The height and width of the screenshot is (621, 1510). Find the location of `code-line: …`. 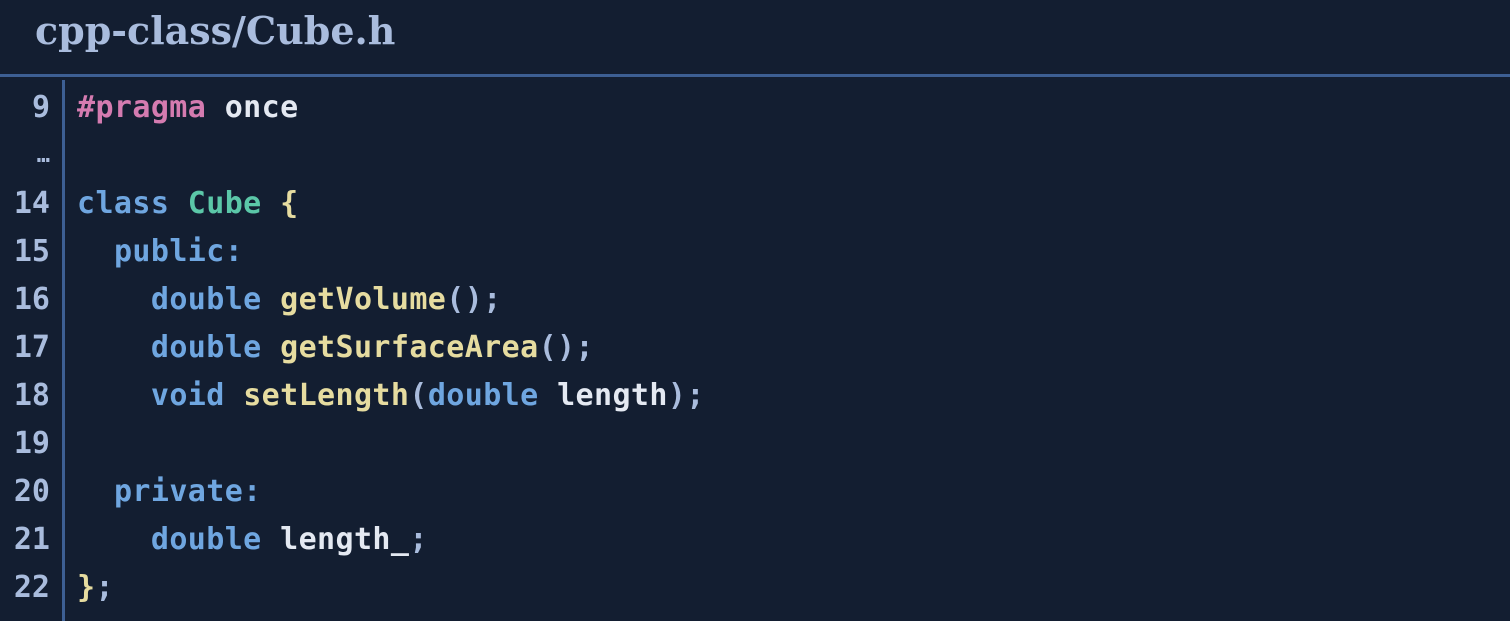

code-line: … is located at coordinates (755, 156).